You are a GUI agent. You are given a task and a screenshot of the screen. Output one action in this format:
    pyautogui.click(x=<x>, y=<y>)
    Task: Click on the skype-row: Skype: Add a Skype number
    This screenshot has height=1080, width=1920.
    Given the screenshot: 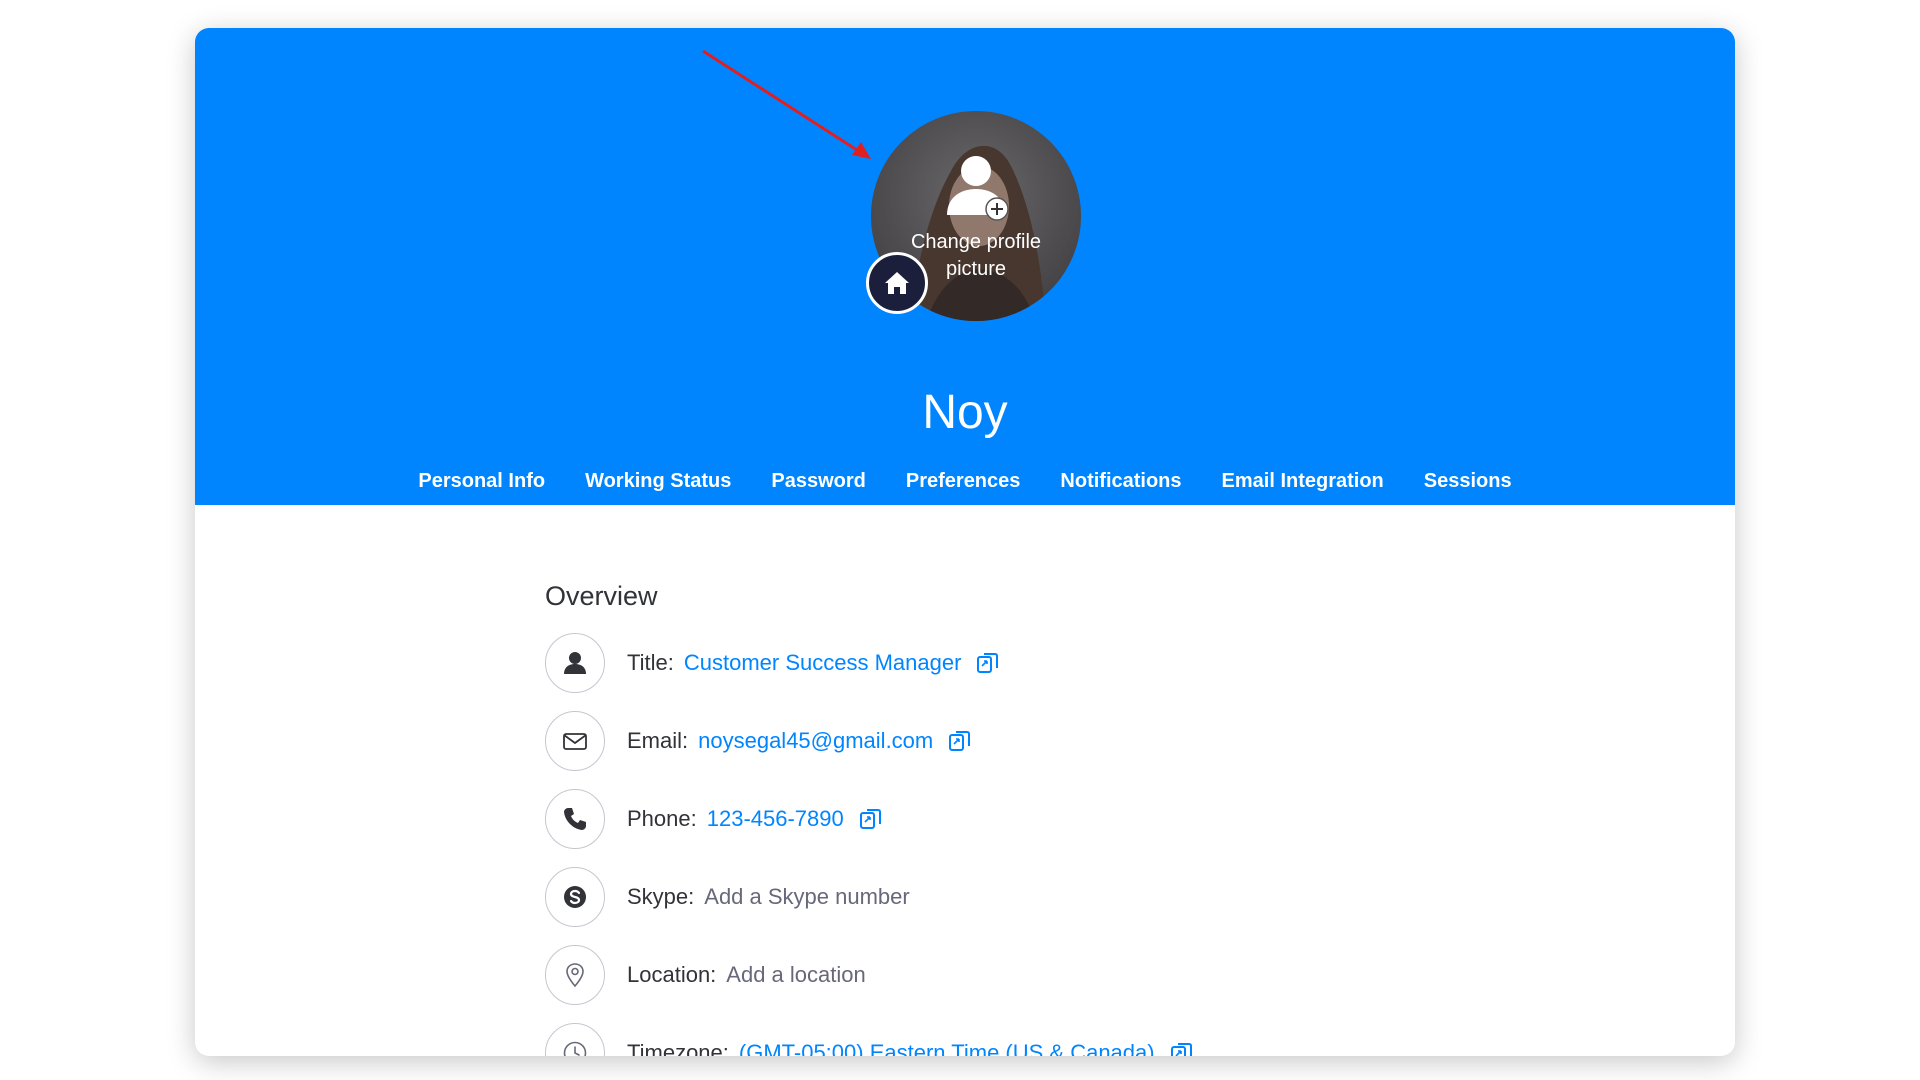 What is the action you would take?
    pyautogui.click(x=870, y=897)
    